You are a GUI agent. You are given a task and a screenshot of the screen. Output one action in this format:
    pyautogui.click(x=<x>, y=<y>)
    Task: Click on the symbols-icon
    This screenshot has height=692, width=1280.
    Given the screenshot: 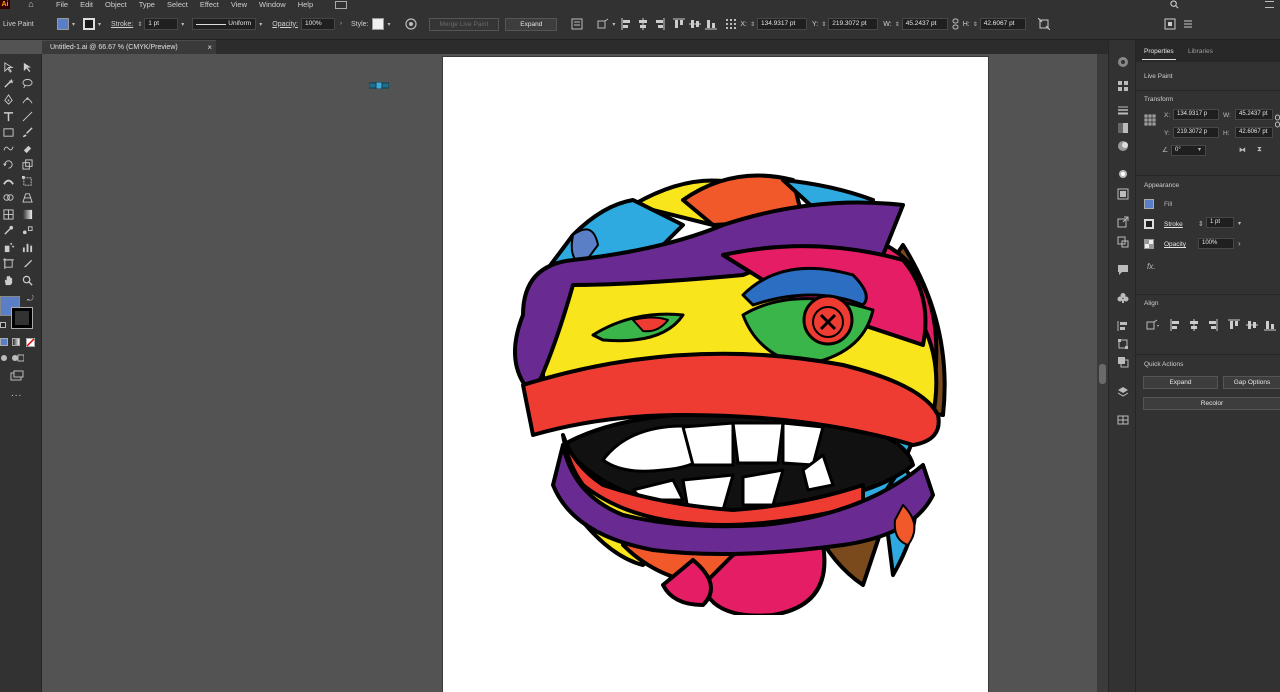 What is the action you would take?
    pyautogui.click(x=1123, y=298)
    